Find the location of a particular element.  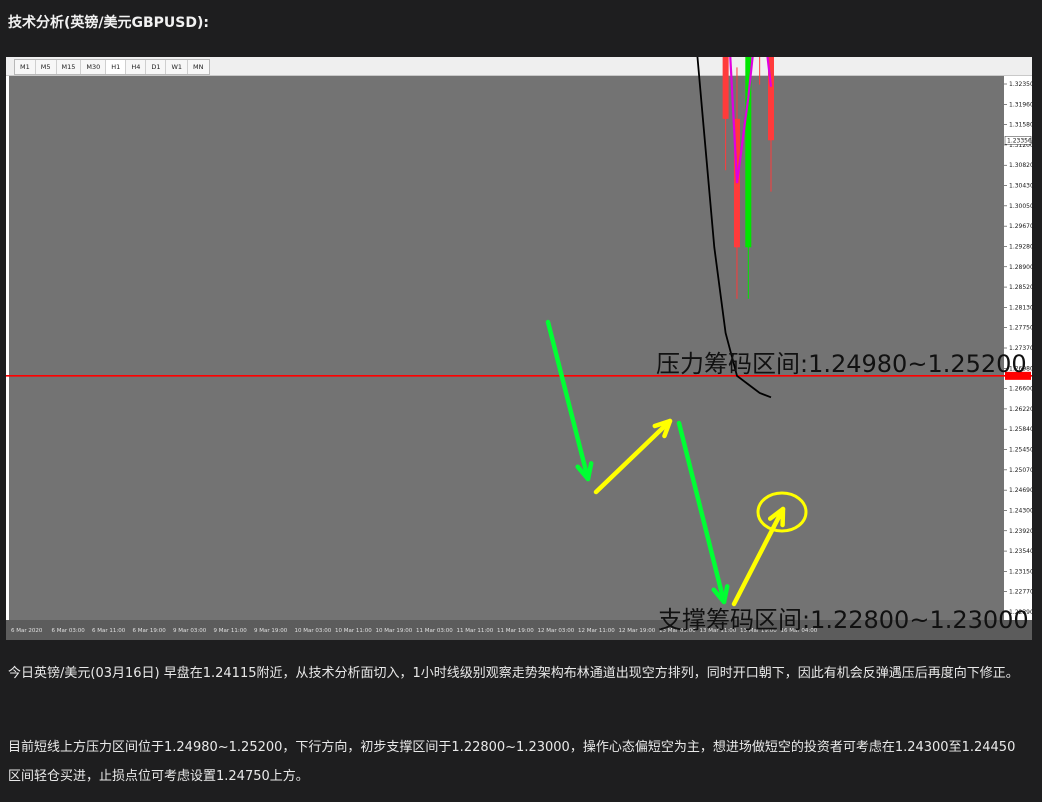

y-tick-label: 1.30430 is located at coordinates (1020, 186).